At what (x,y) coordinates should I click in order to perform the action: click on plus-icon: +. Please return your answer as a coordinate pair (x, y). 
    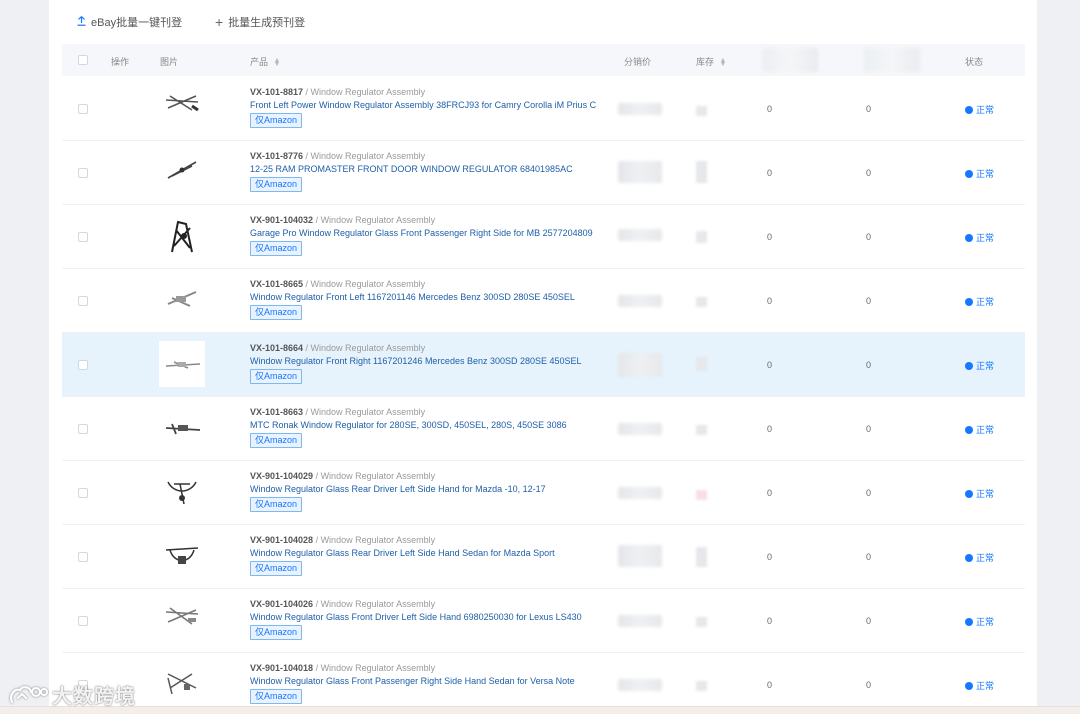
    Looking at the image, I should click on (219, 22).